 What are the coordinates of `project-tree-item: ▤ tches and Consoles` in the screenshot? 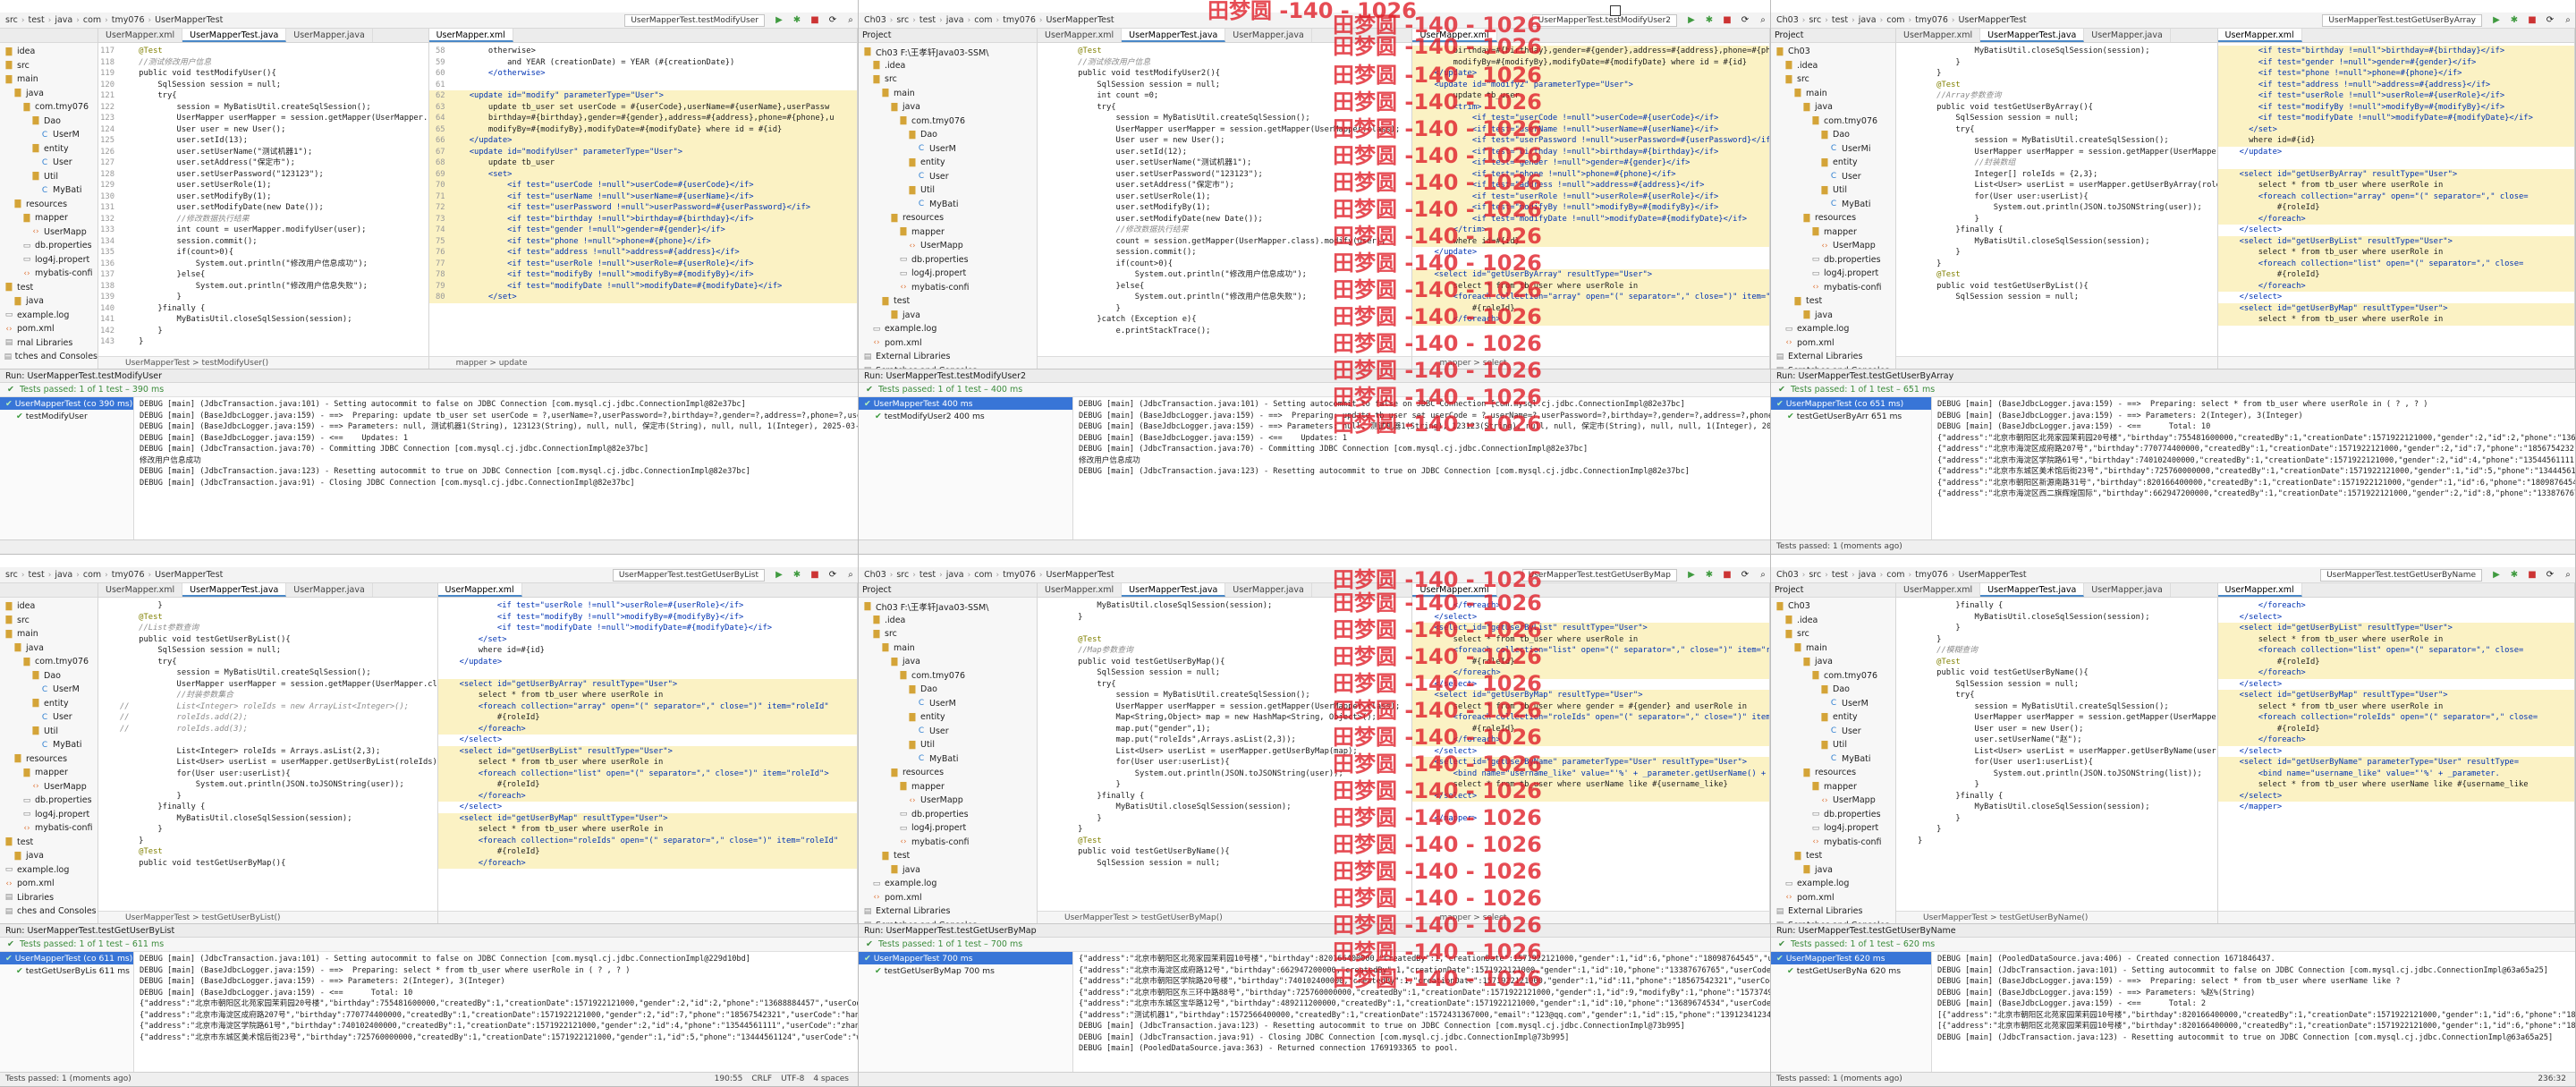 It's located at (48, 357).